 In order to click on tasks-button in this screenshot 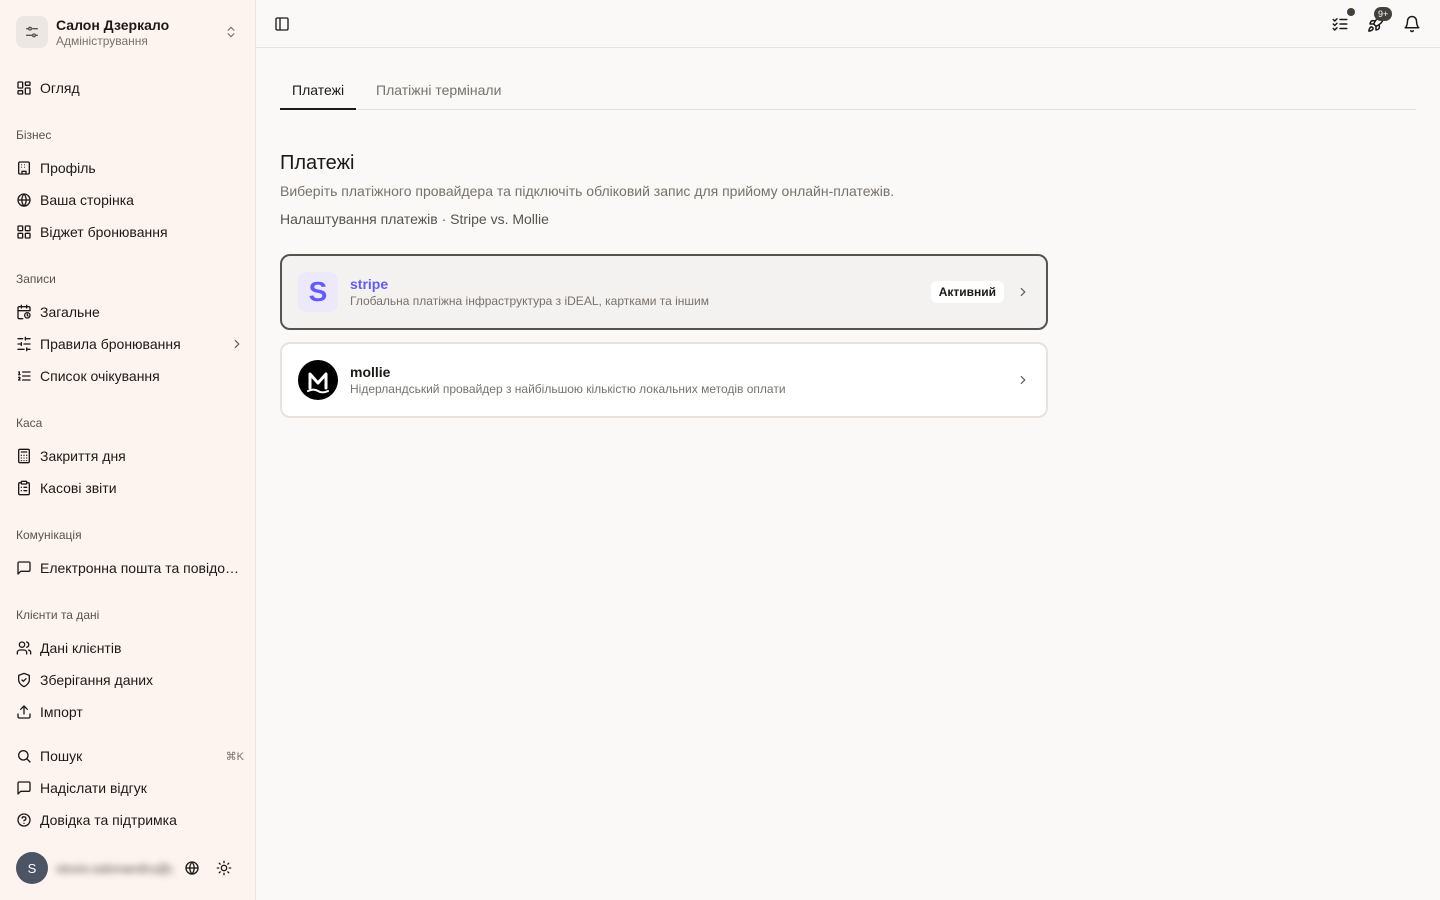, I will do `click(1341, 22)`.